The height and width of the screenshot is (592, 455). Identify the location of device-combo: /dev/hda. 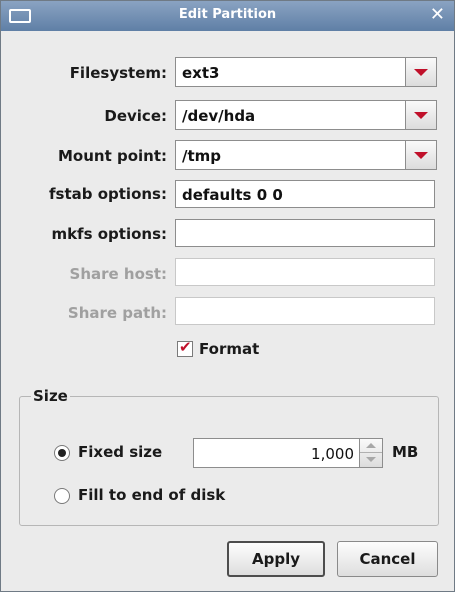
(306, 115).